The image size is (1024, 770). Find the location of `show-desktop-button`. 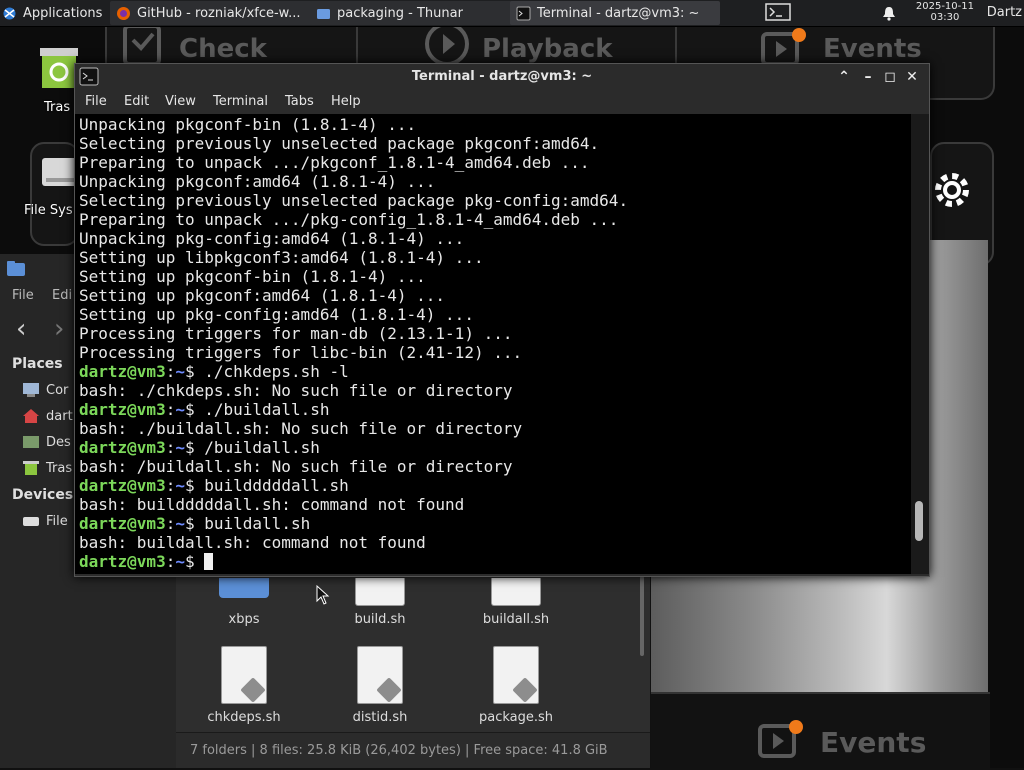

show-desktop-button is located at coordinates (779, 13).